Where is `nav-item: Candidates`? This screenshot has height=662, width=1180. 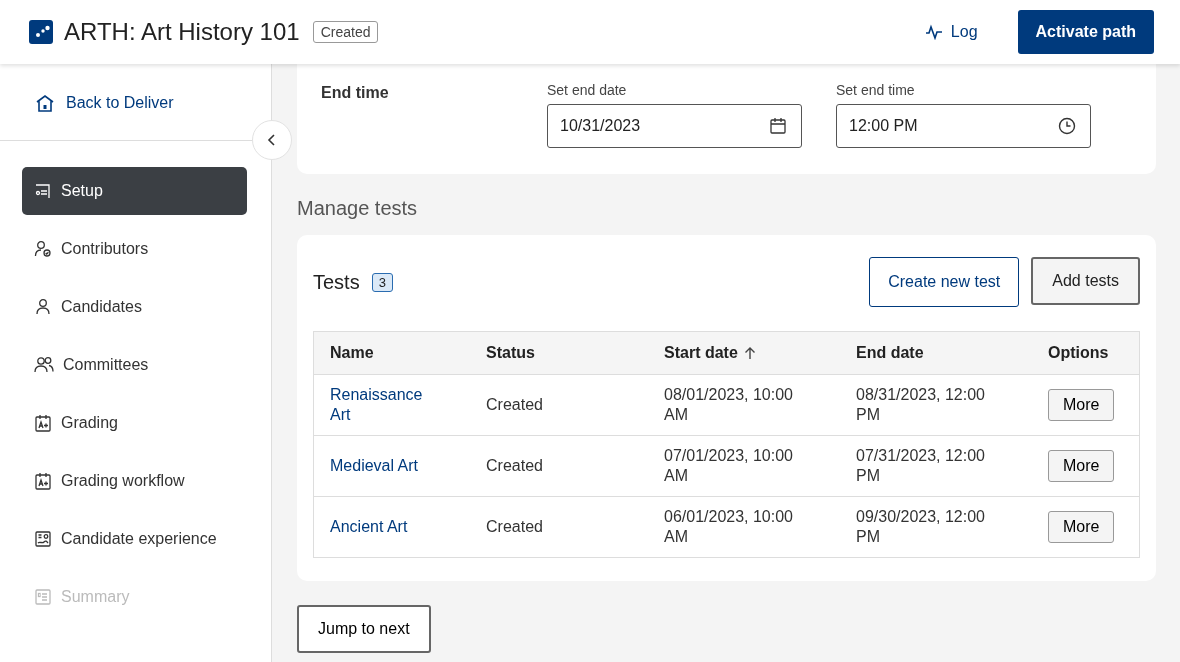 nav-item: Candidates is located at coordinates (134, 307).